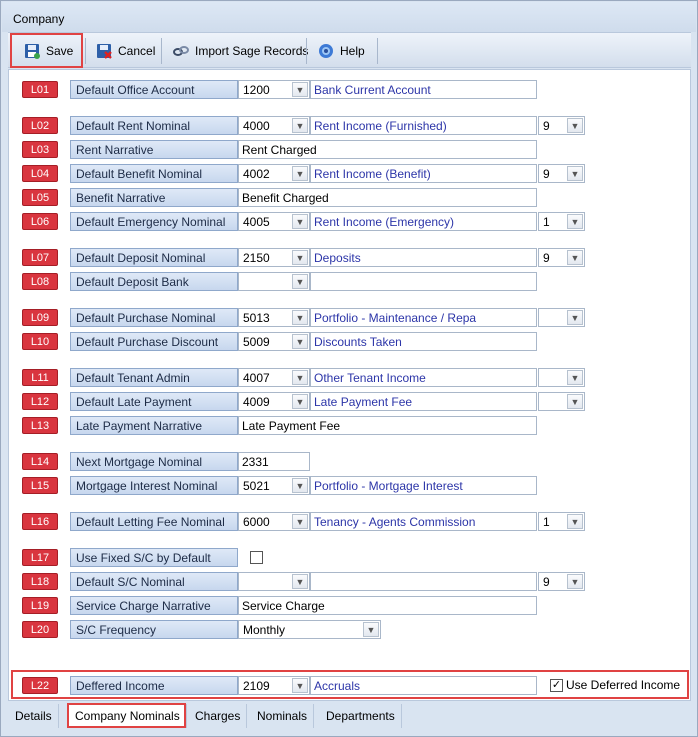 This screenshot has height=737, width=698. Describe the element at coordinates (423, 89) in the screenshot. I see `nominal-description: Bank Current Account` at that location.